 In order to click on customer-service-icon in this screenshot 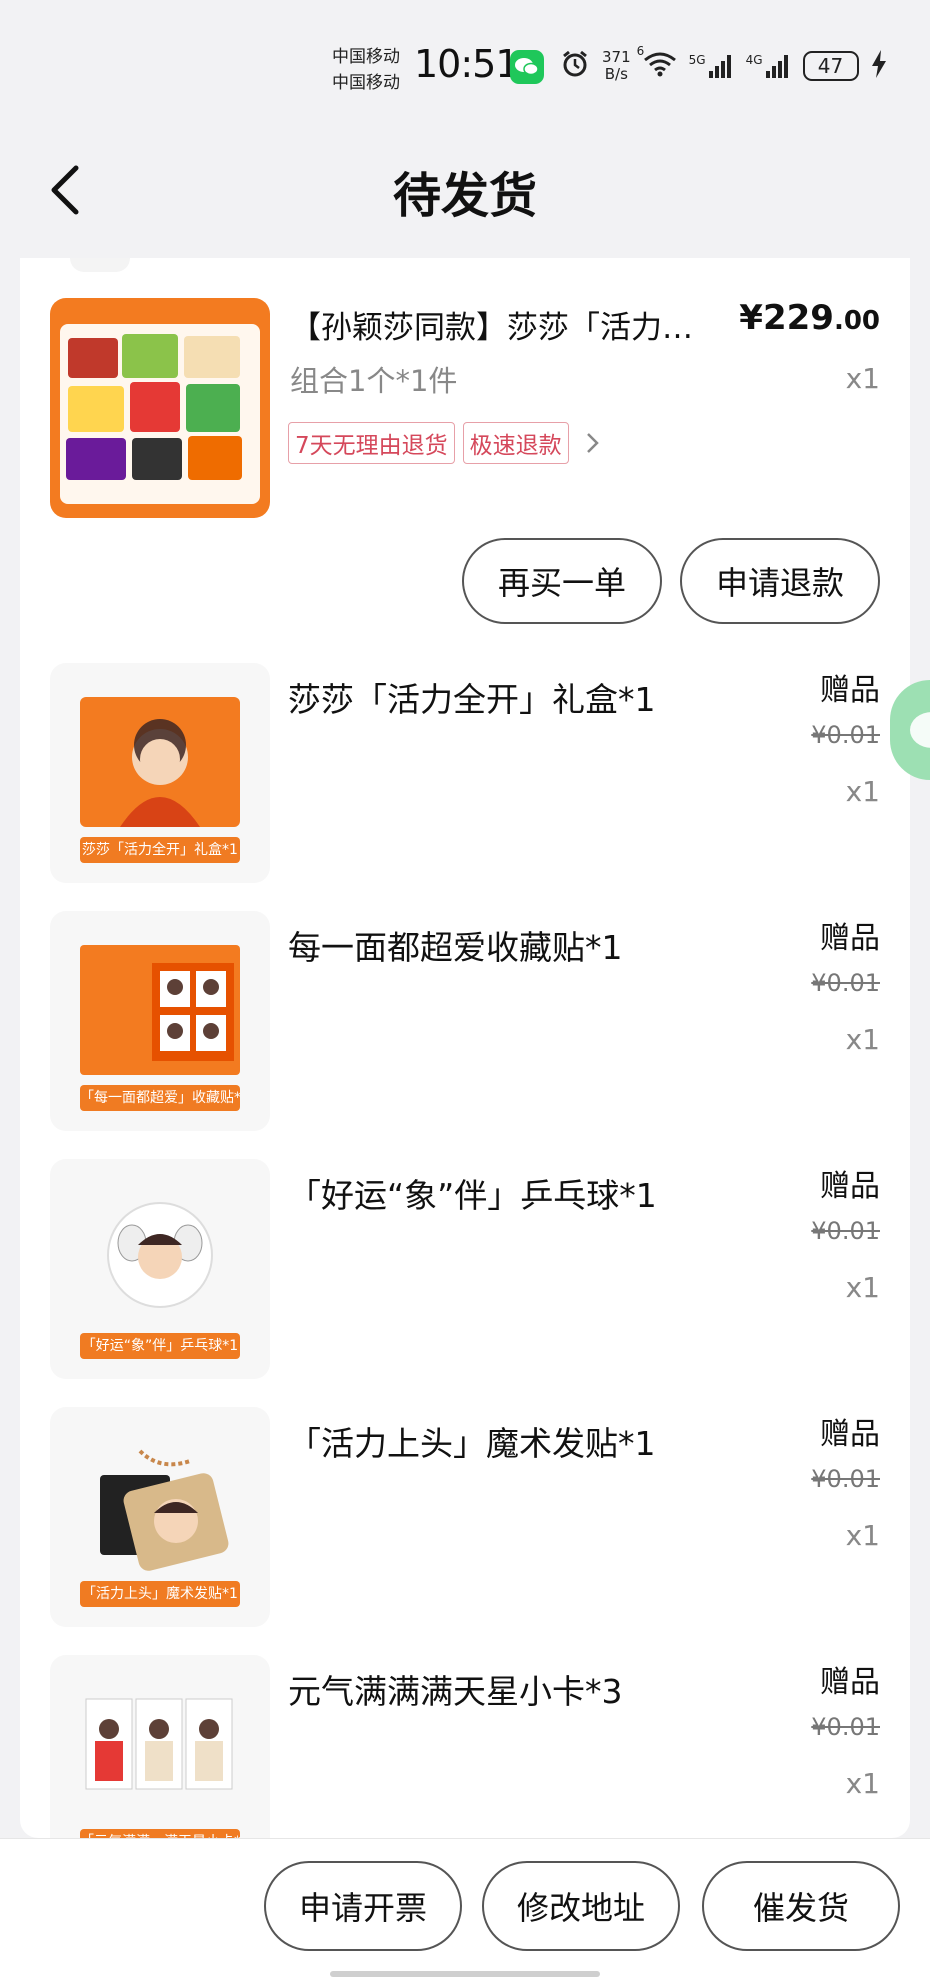, I will do `click(910, 730)`.